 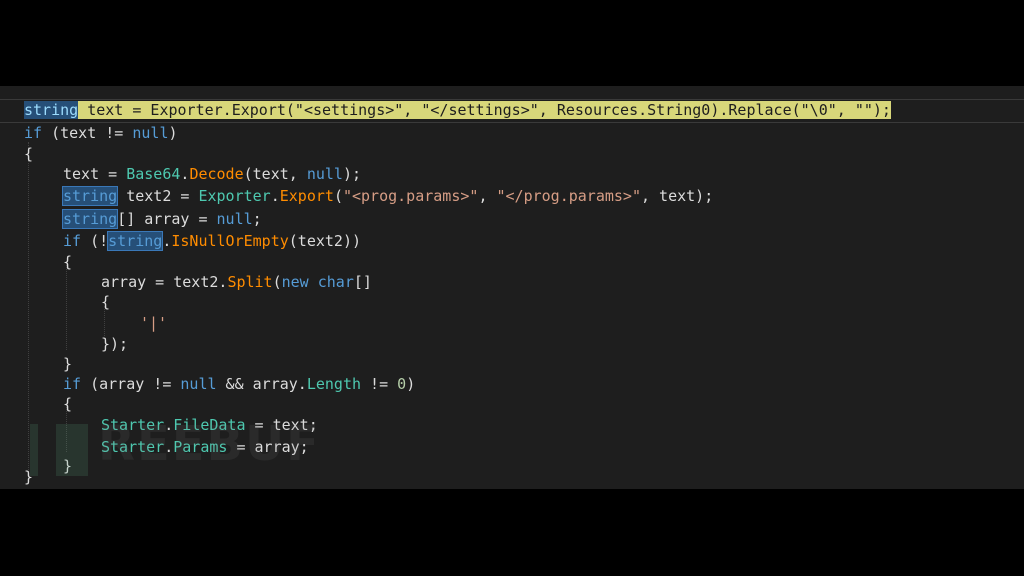 I want to click on token-text: ;, so click(x=257, y=219).